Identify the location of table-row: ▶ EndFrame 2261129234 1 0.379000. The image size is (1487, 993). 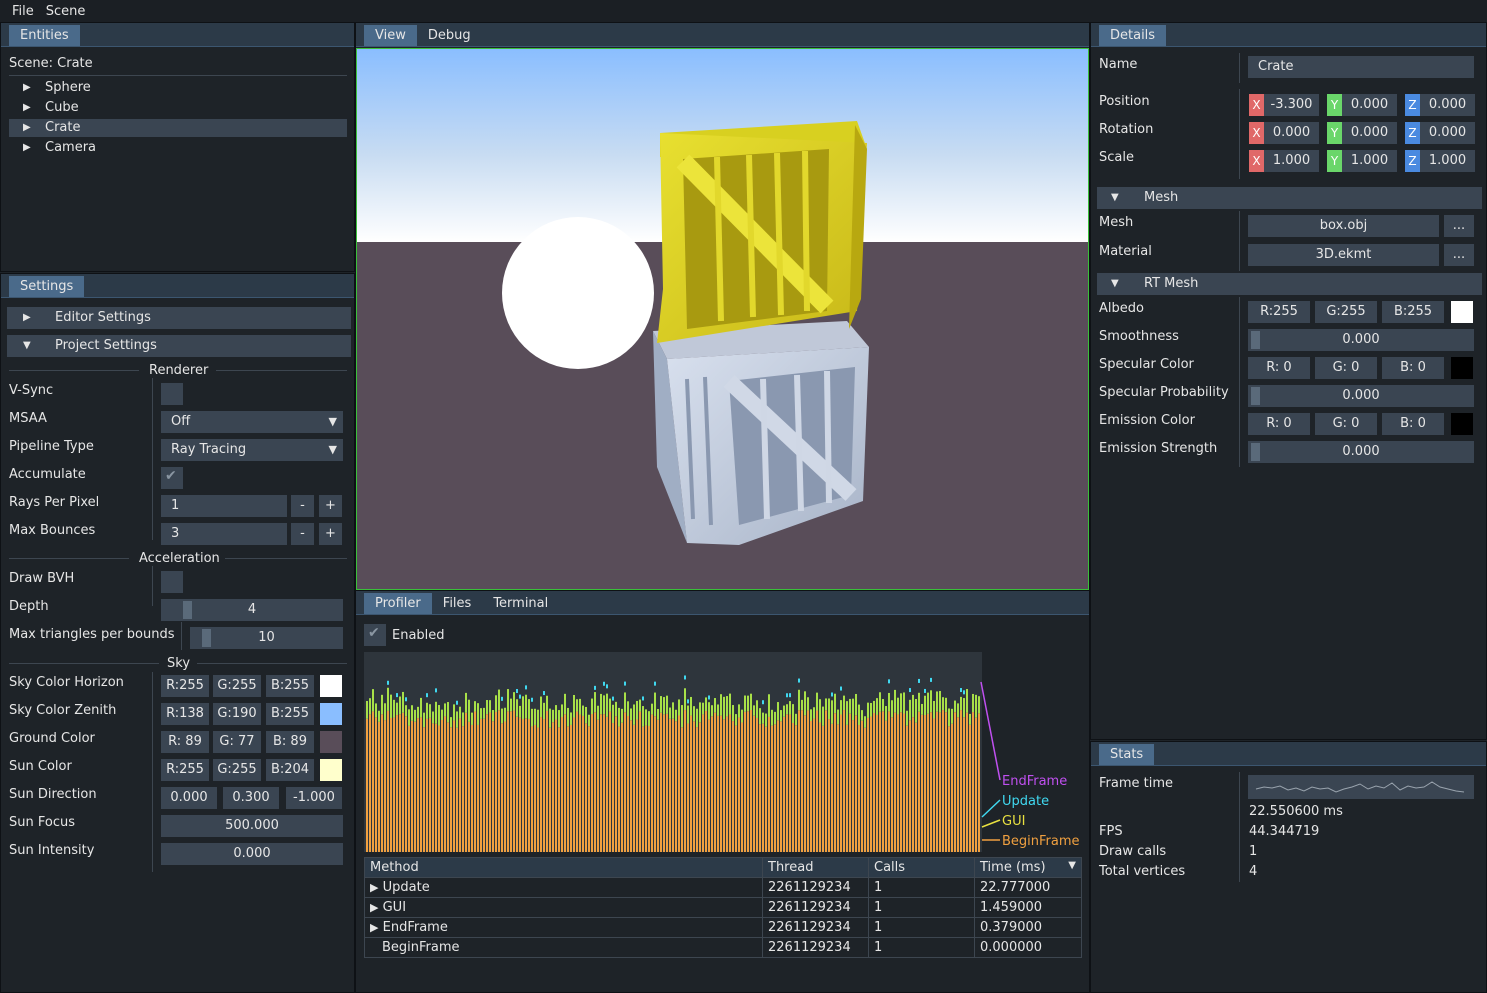
(723, 927).